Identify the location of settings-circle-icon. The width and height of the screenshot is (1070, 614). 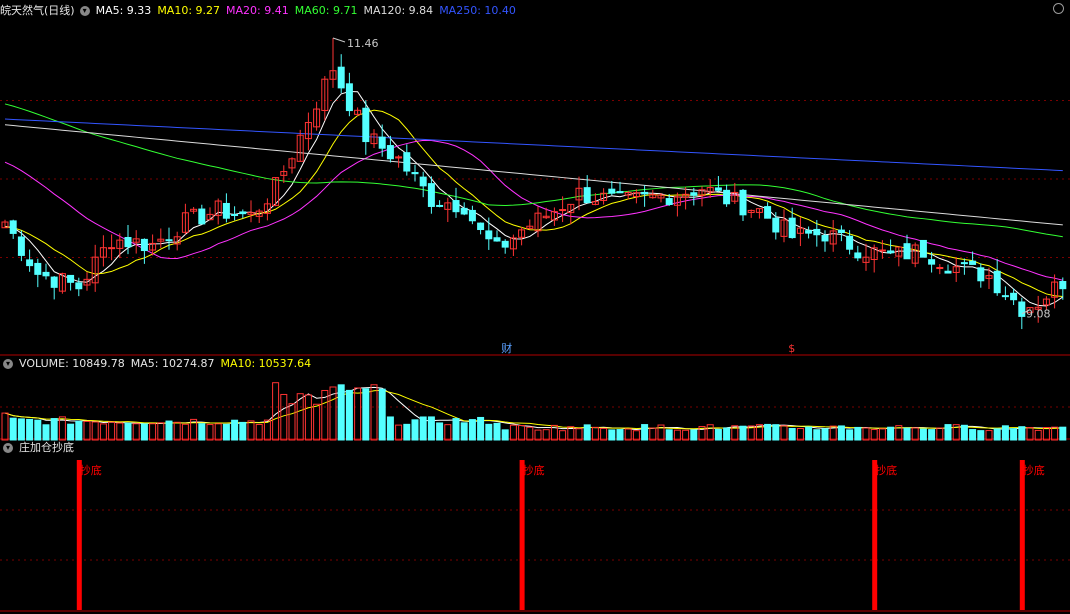
(1058, 8).